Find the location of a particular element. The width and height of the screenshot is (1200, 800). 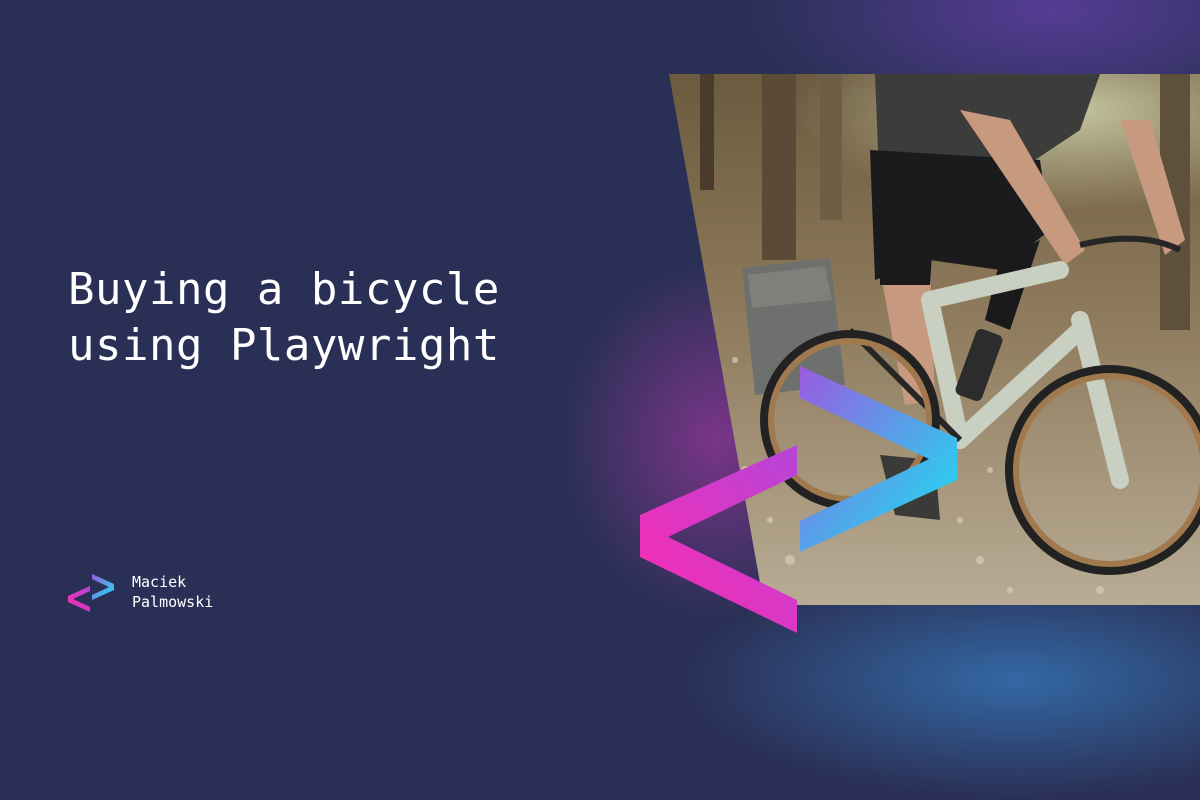

author-last-name: Palmowski is located at coordinates (173, 602).